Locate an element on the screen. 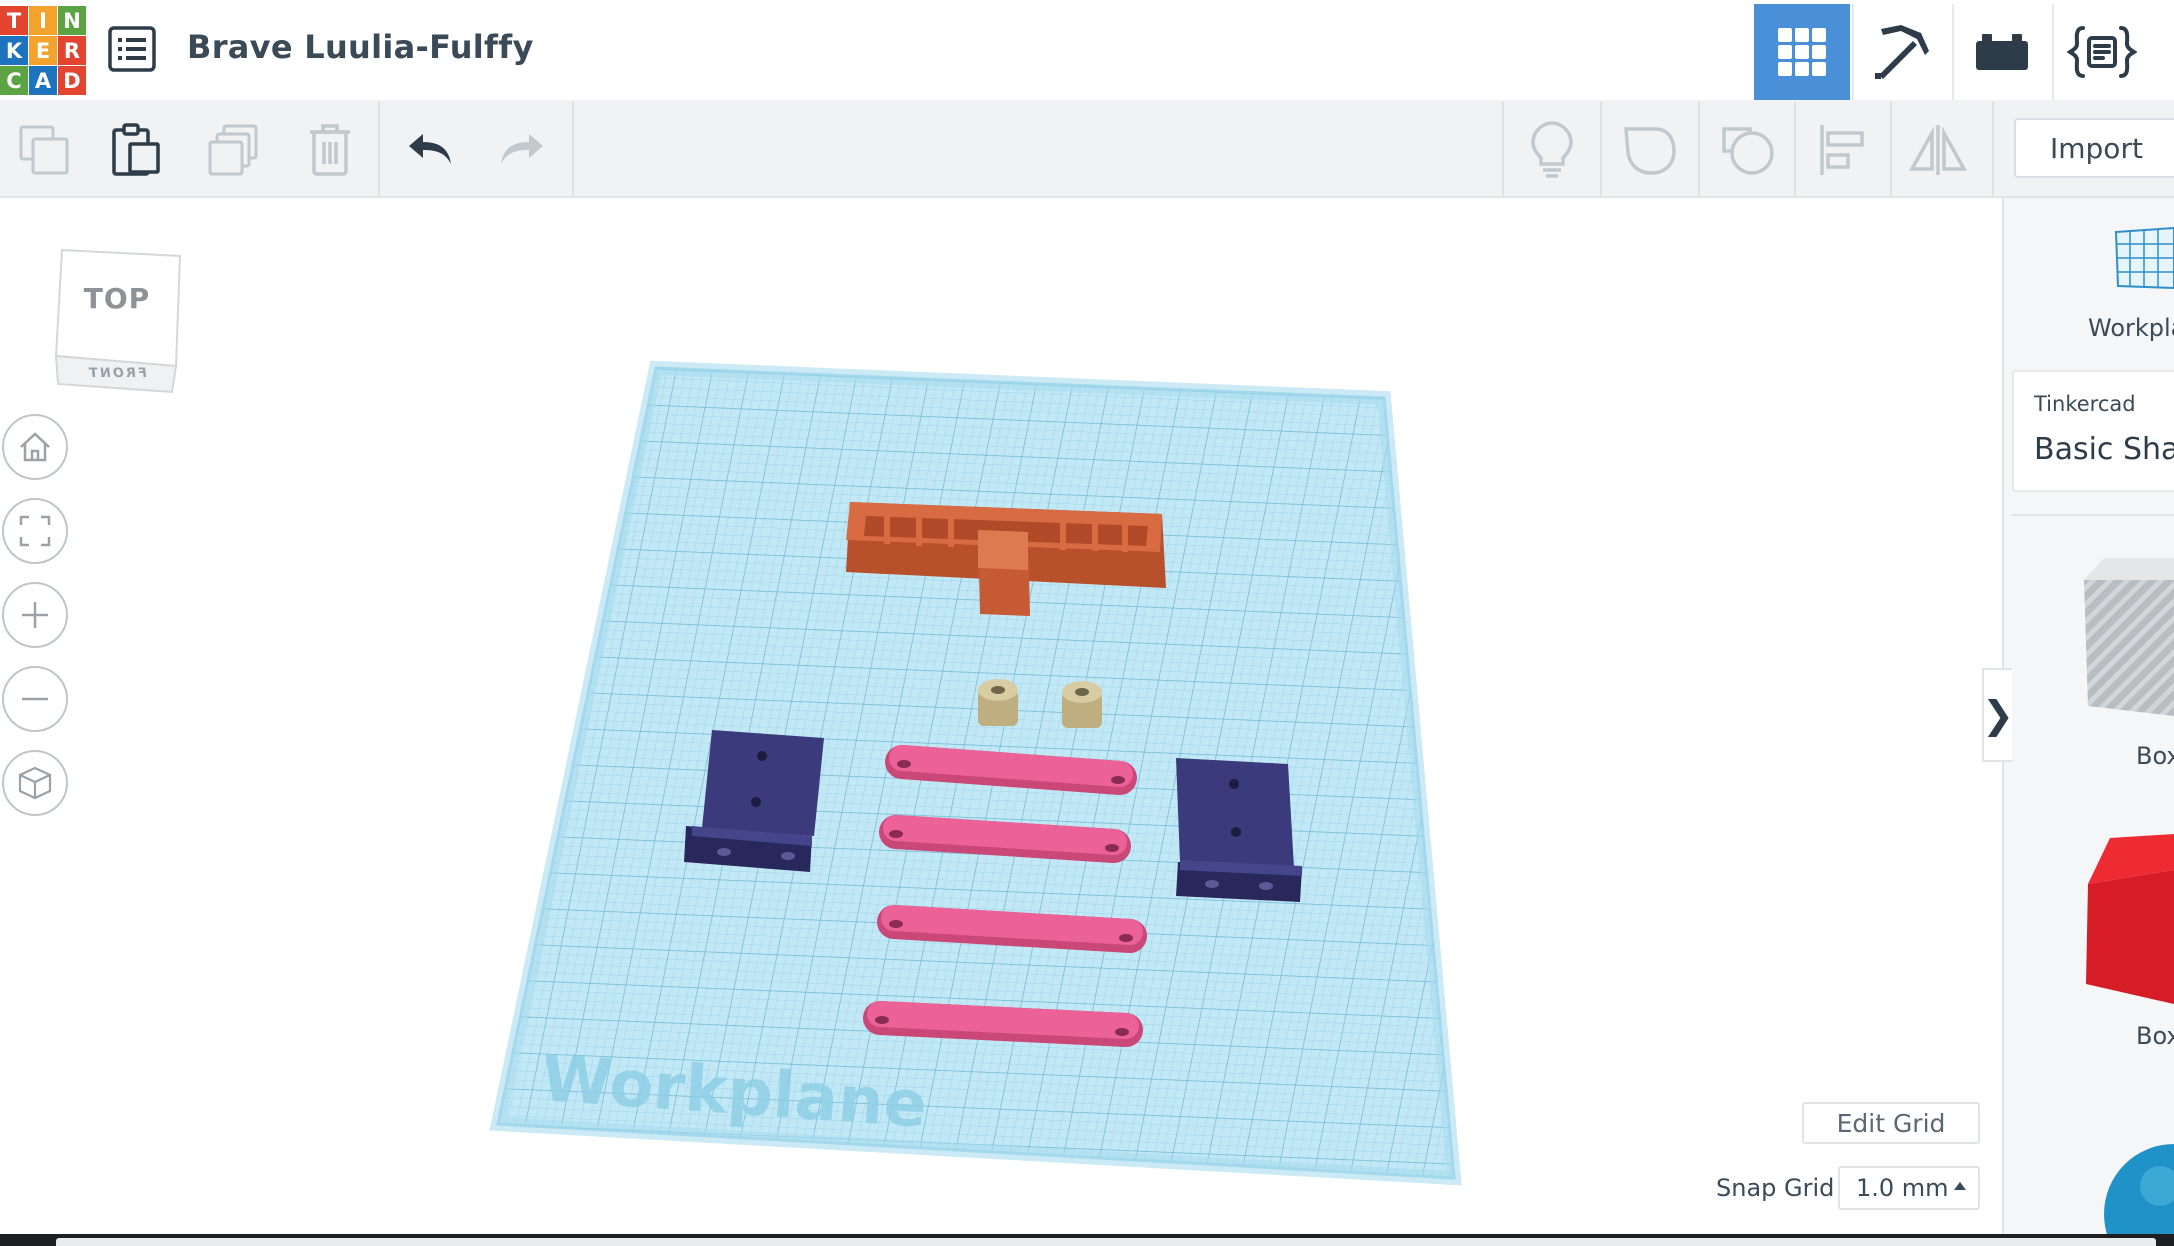 This screenshot has height=1246, width=2174. edit-grid-button: Edit Grid is located at coordinates (1891, 1123).